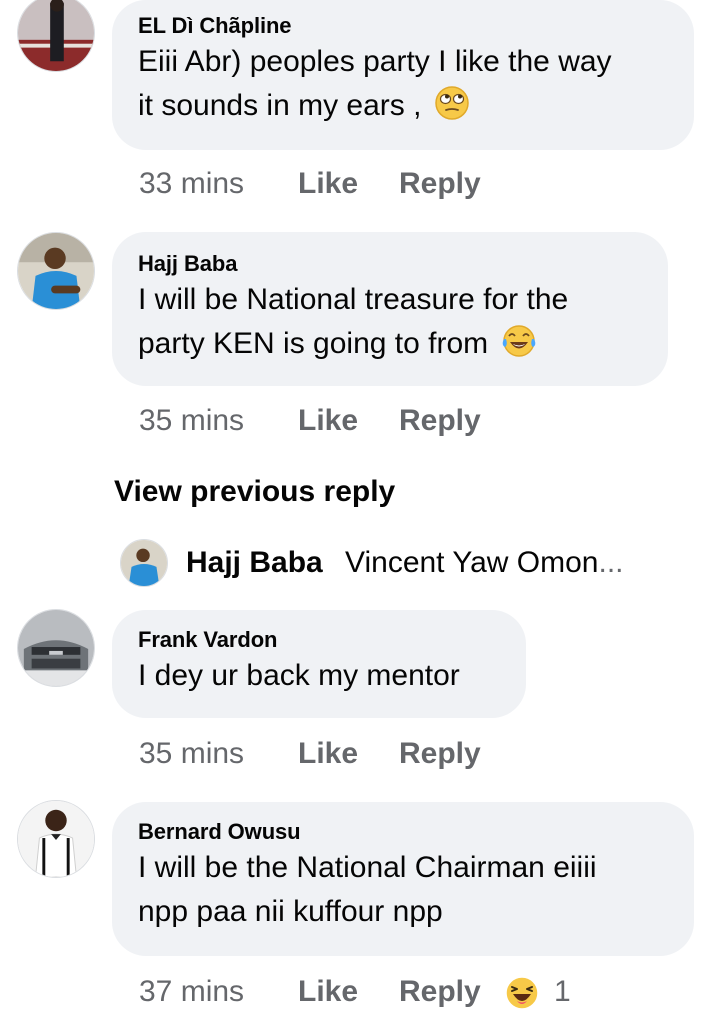 The width and height of the screenshot is (720, 1033). I want to click on tears-of-joy-emoji-icon, so click(518, 341).